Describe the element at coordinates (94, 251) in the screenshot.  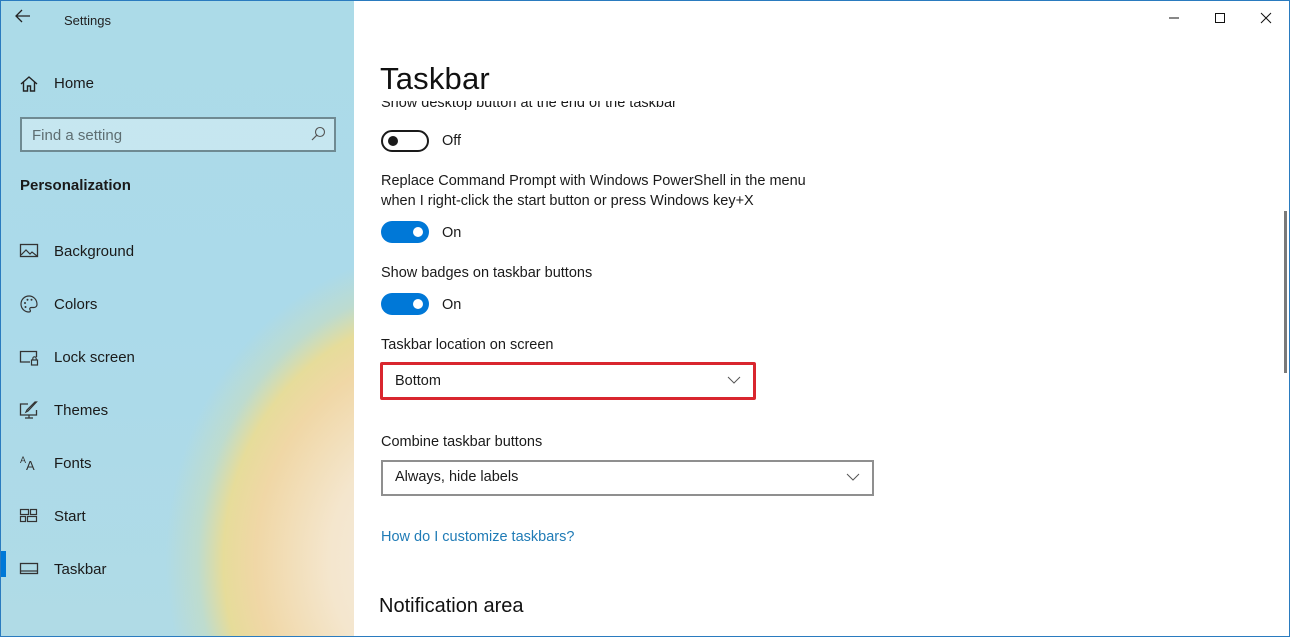
I see `sidebar-item-label: Background` at that location.